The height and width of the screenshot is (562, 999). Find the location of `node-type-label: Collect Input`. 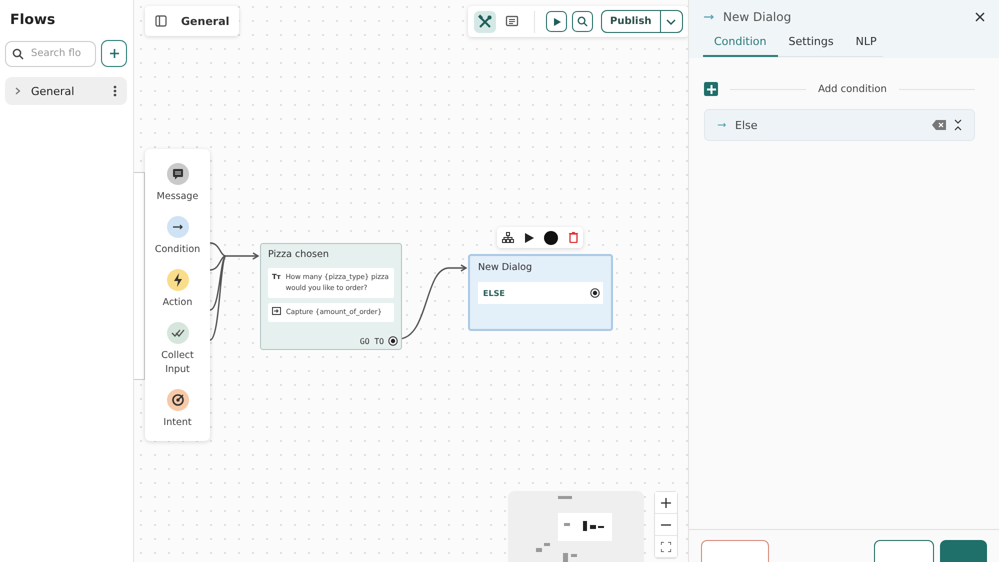

node-type-label: Collect Input is located at coordinates (177, 363).